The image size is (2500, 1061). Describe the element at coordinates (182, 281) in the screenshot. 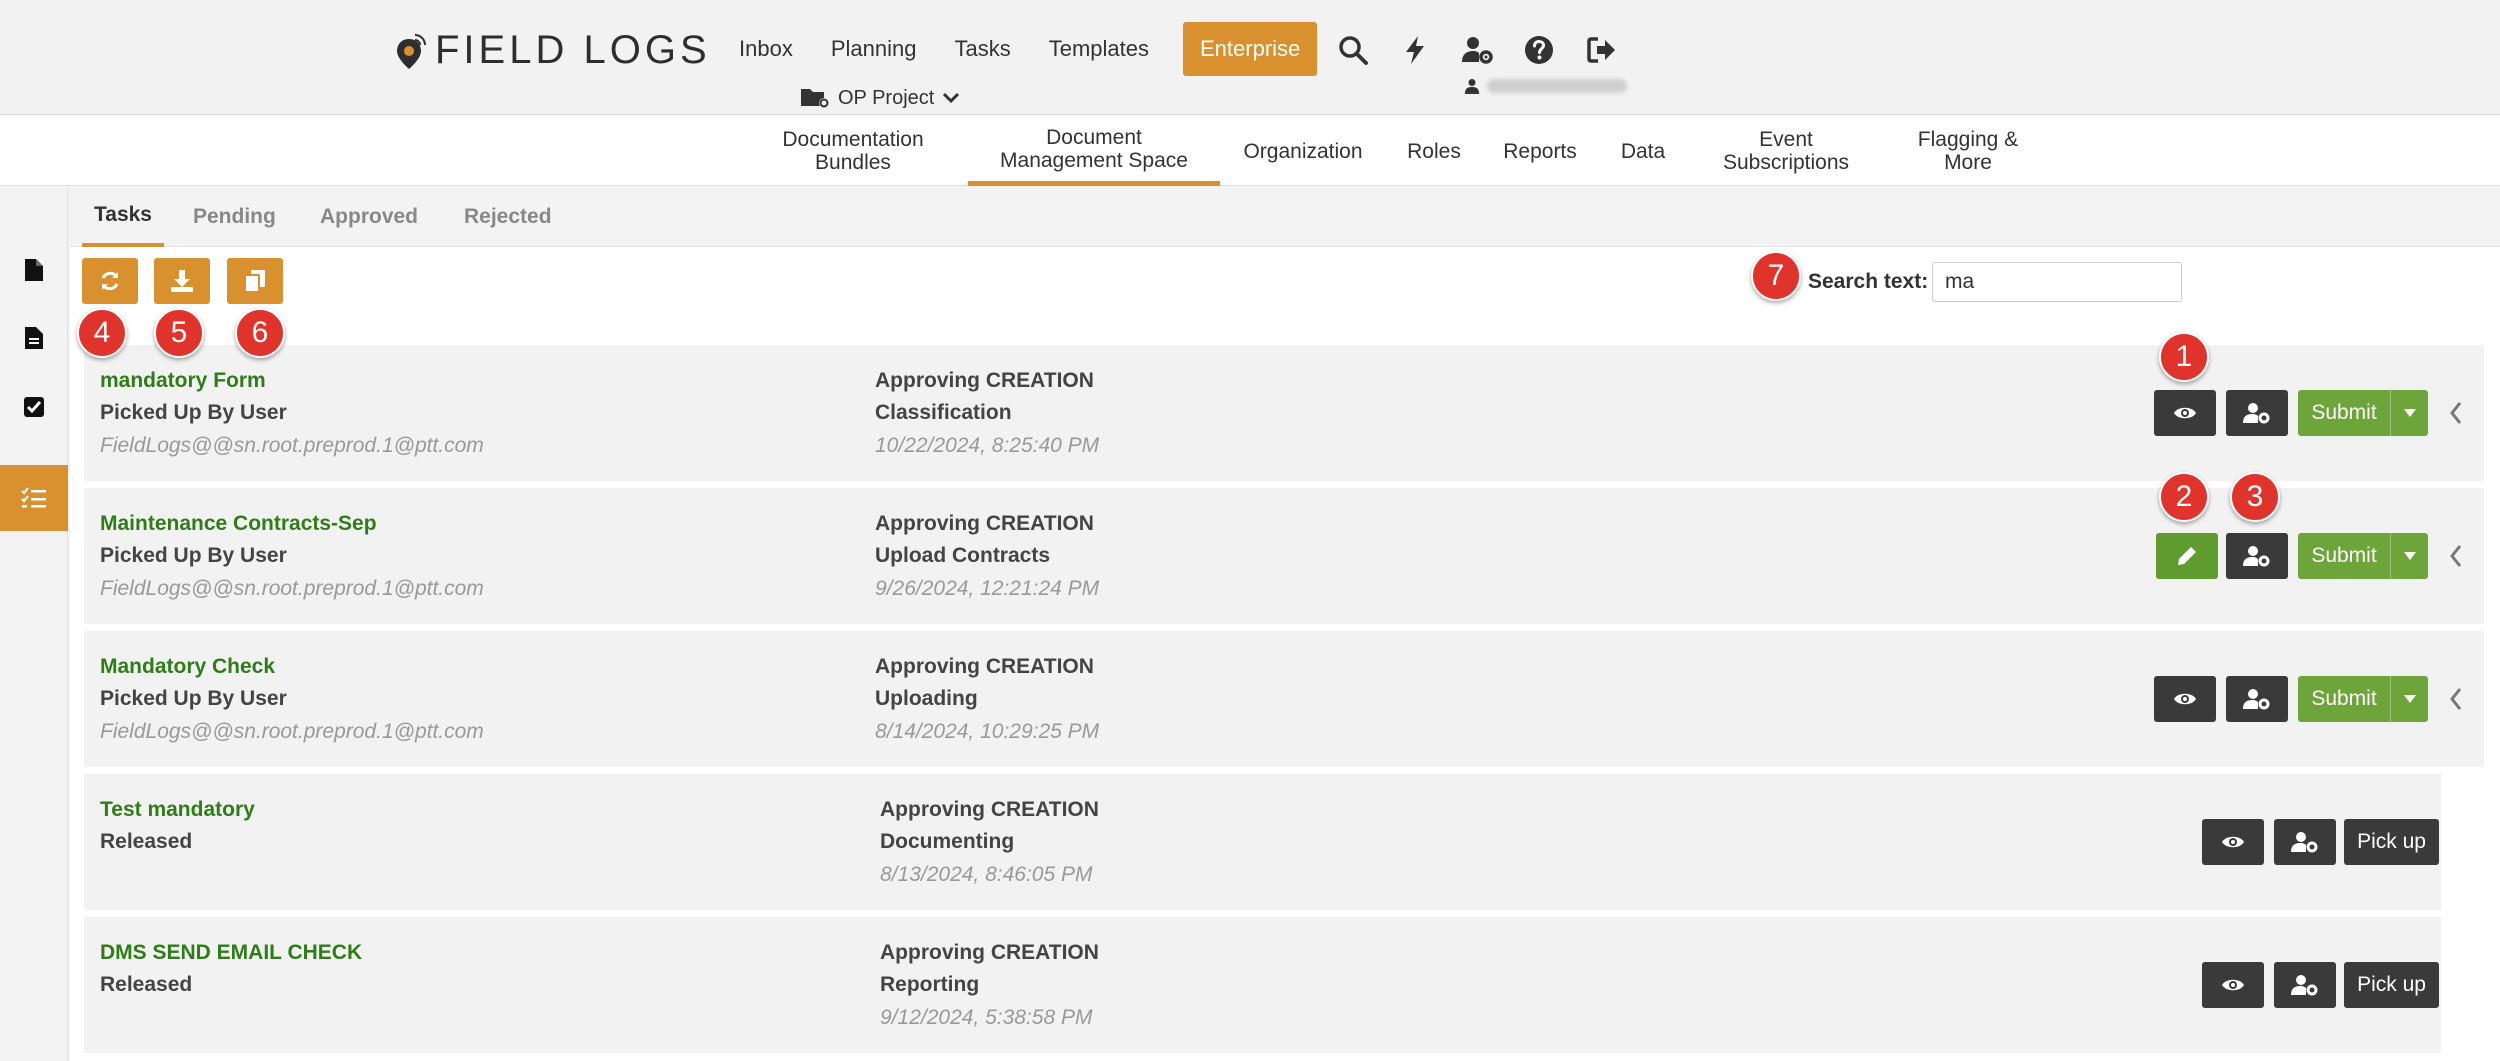

I see `download-button` at that location.